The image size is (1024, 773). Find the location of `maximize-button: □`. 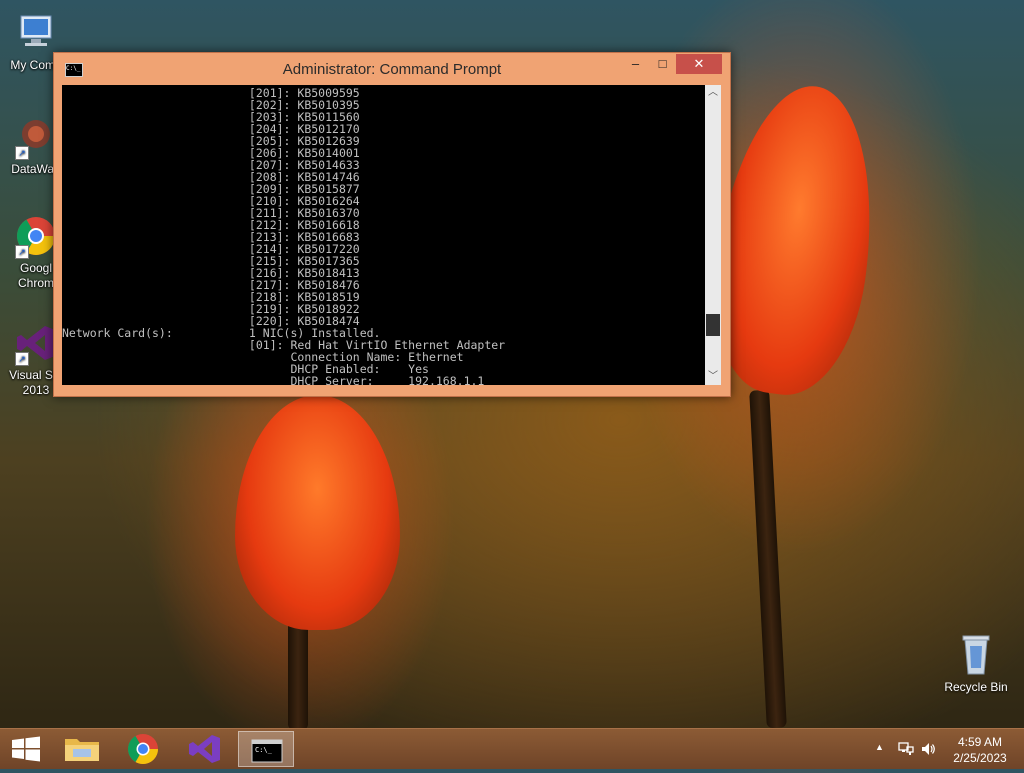

maximize-button: □ is located at coordinates (662, 64).